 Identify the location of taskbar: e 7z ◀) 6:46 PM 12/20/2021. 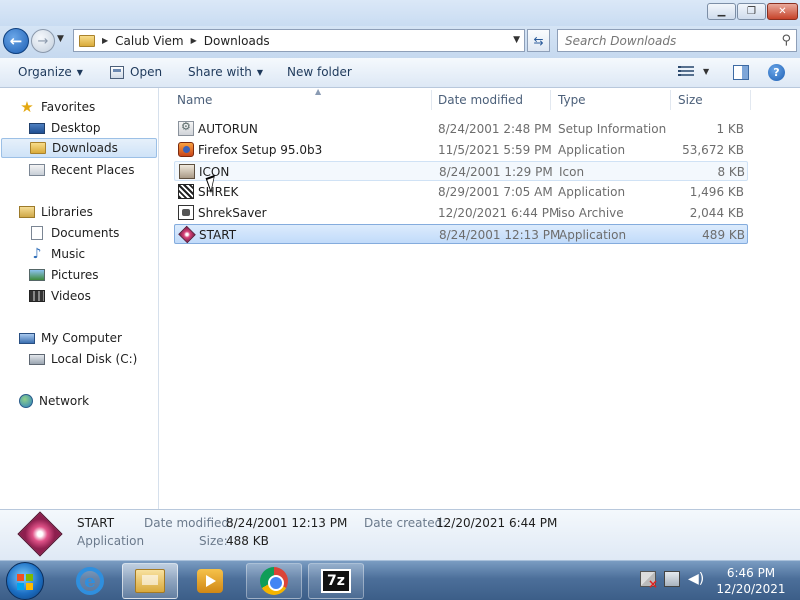
(400, 580).